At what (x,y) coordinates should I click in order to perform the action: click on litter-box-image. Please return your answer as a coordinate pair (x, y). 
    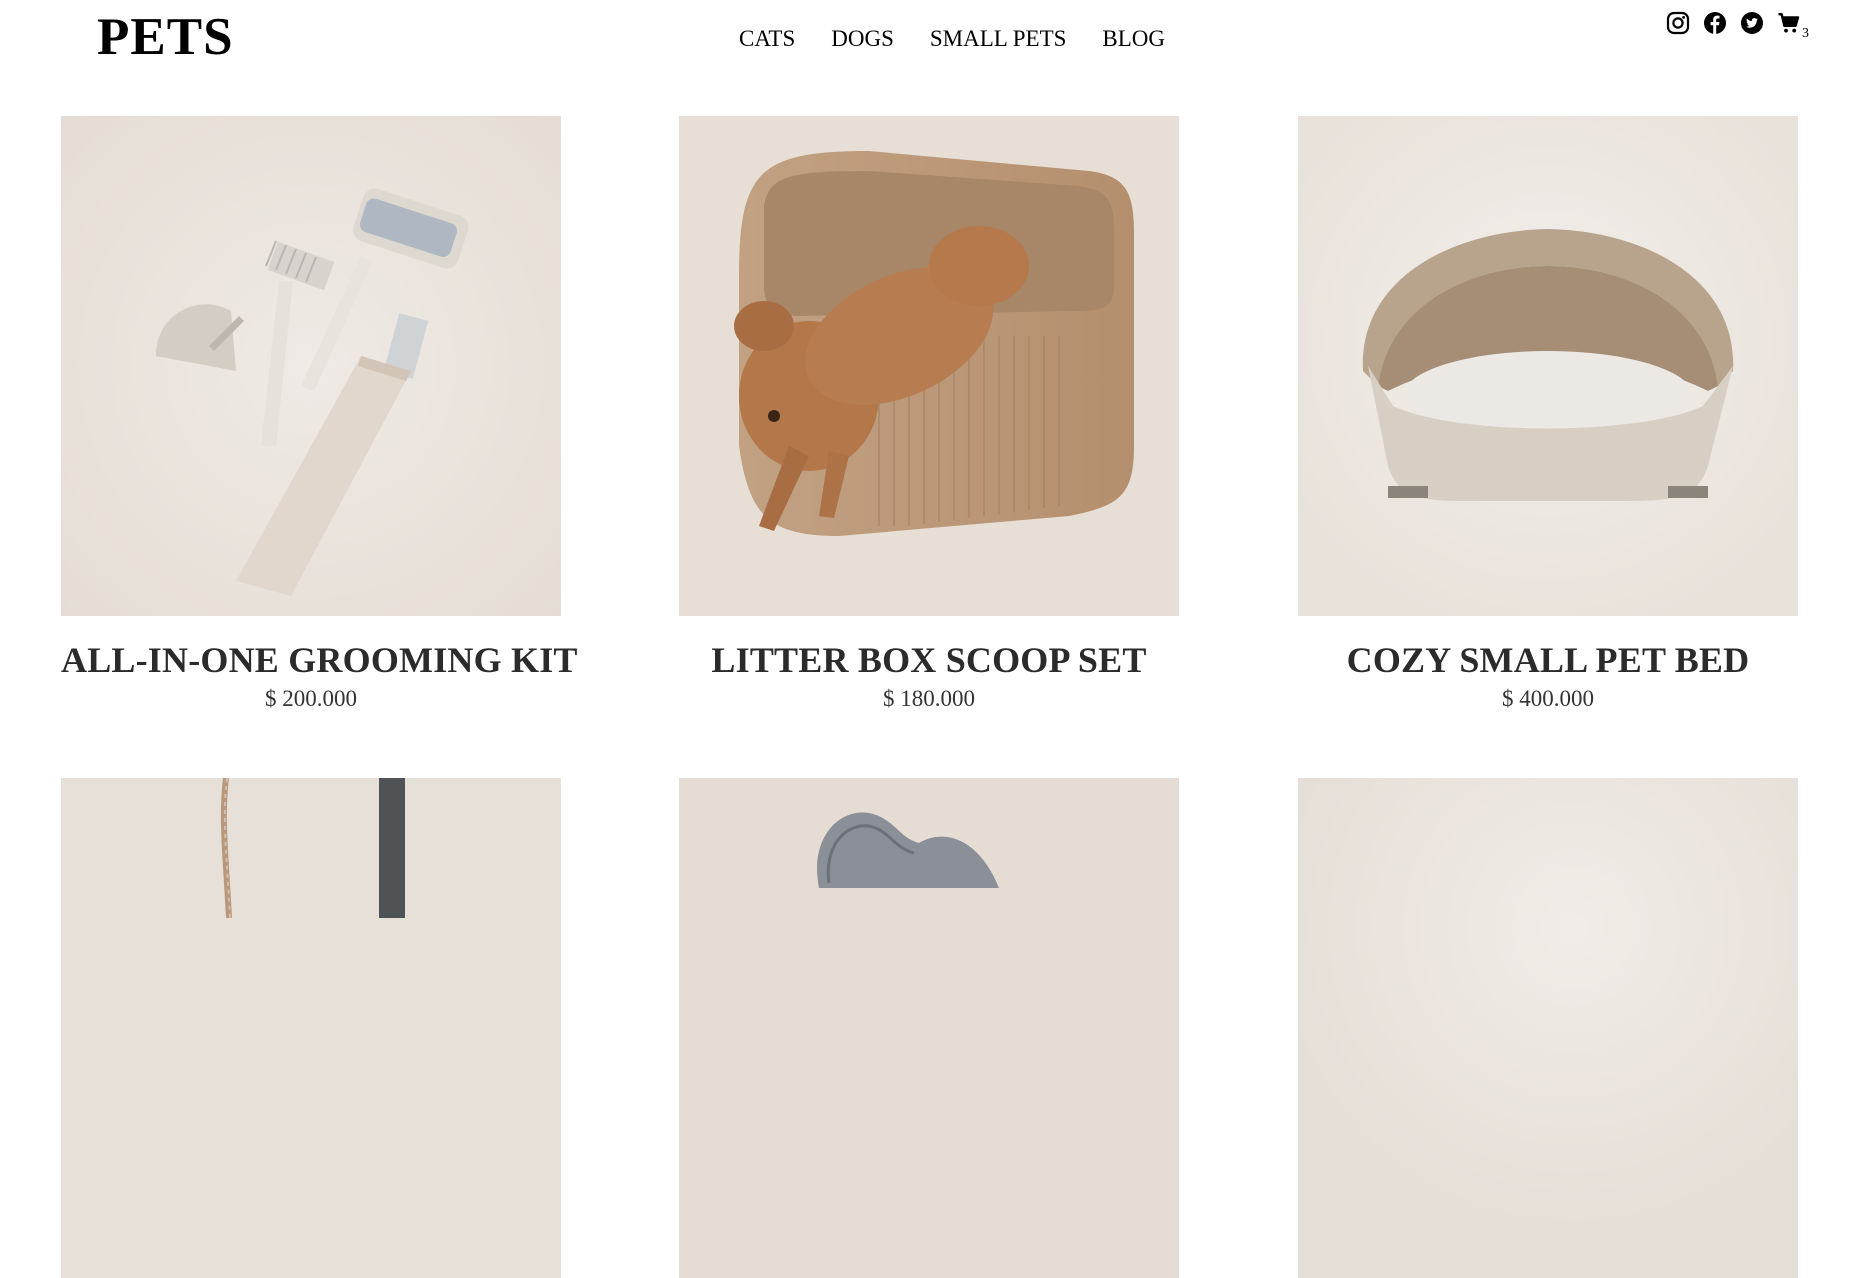
    Looking at the image, I should click on (929, 366).